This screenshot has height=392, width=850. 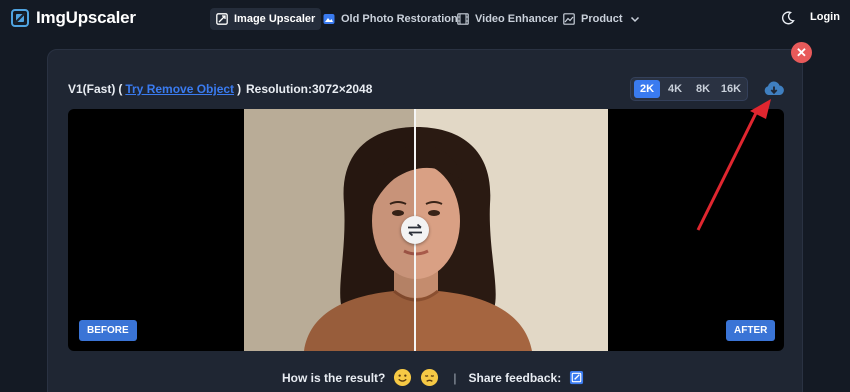 What do you see at coordinates (788, 18) in the screenshot?
I see `dark-mode-toggle-icon` at bounding box center [788, 18].